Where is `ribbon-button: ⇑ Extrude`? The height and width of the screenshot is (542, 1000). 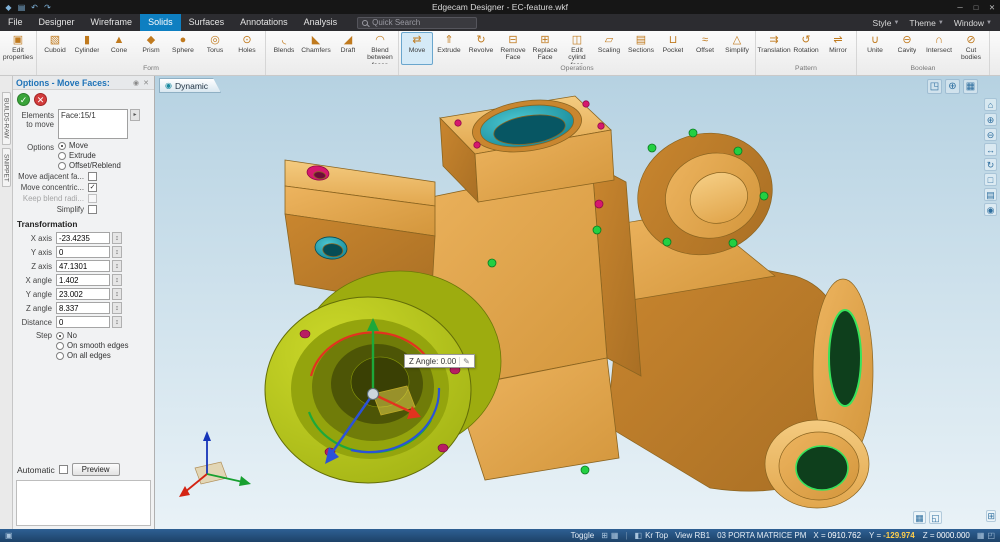
ribbon-button: ⇑ Extrude is located at coordinates (449, 48).